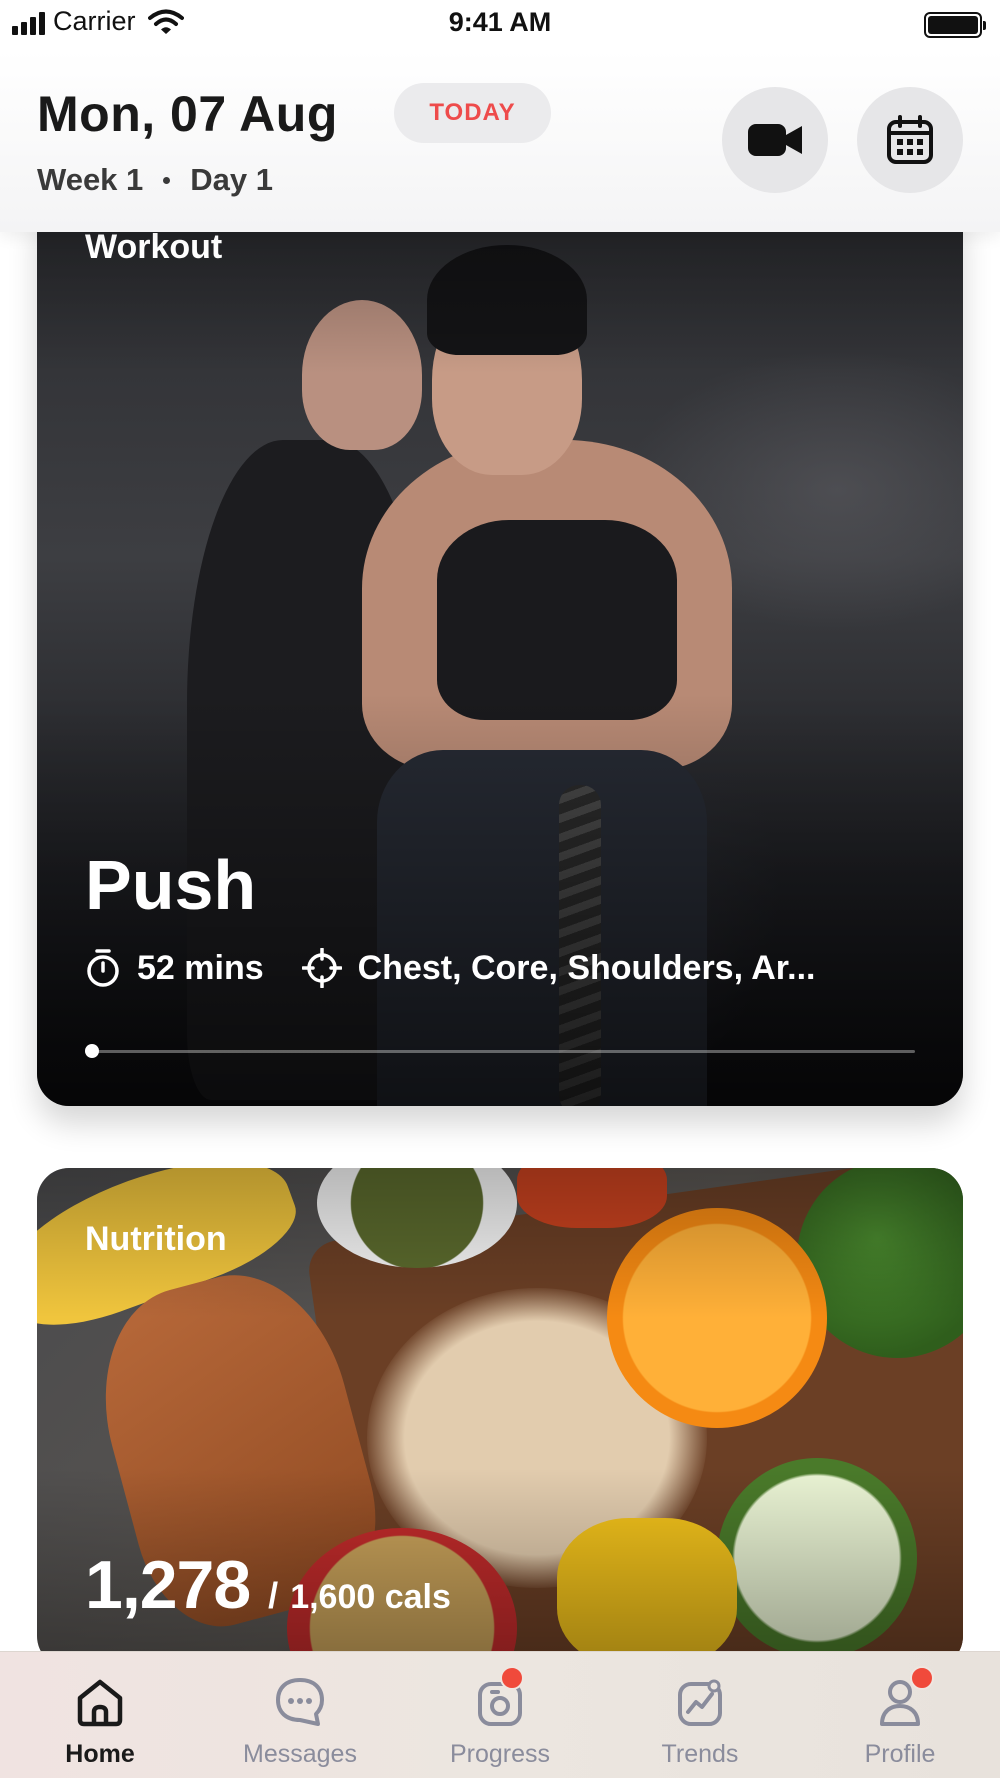  I want to click on trend-chart-icon, so click(700, 1702).